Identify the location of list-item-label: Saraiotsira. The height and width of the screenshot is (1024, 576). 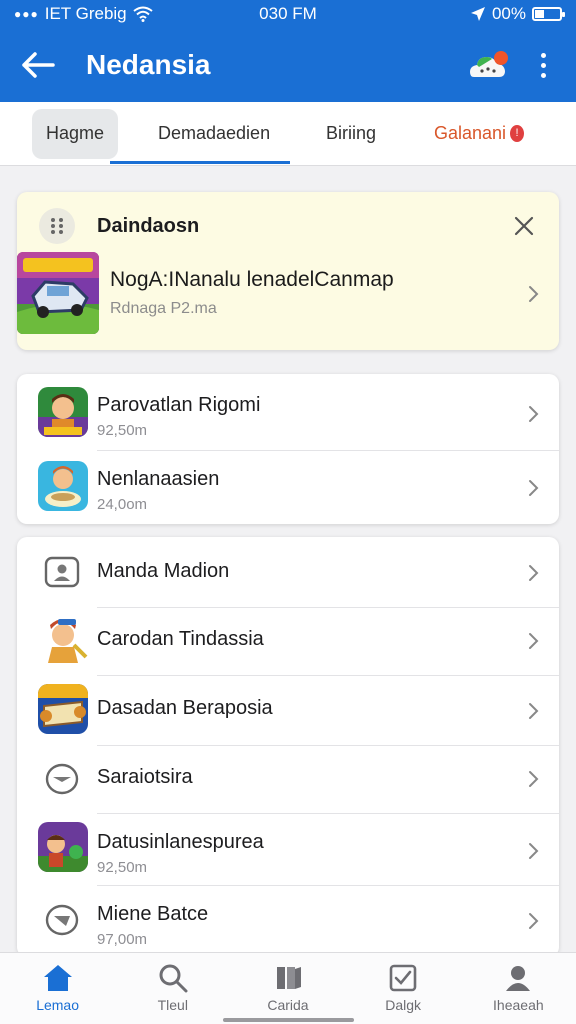
(145, 777).